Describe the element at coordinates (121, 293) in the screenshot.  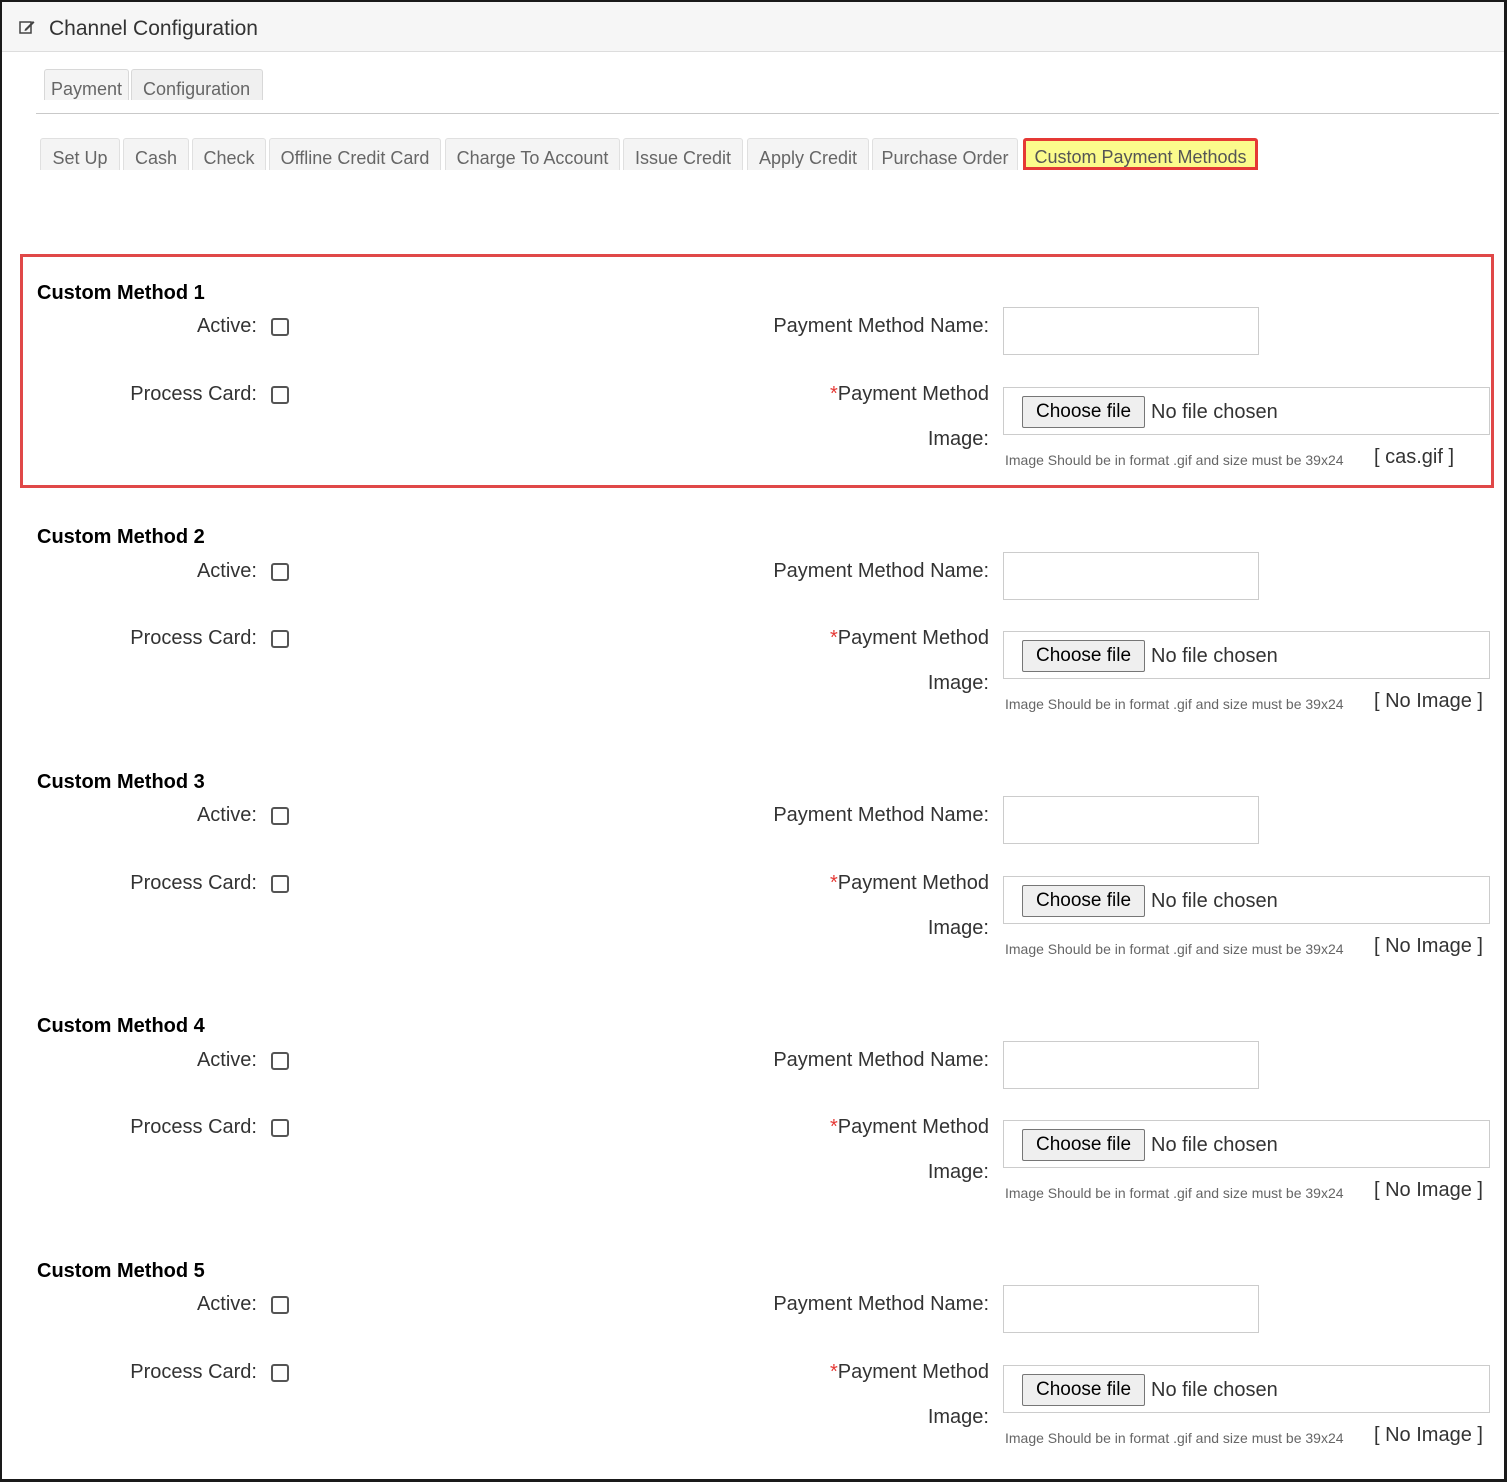
I see `method-title: Custom Method 1` at that location.